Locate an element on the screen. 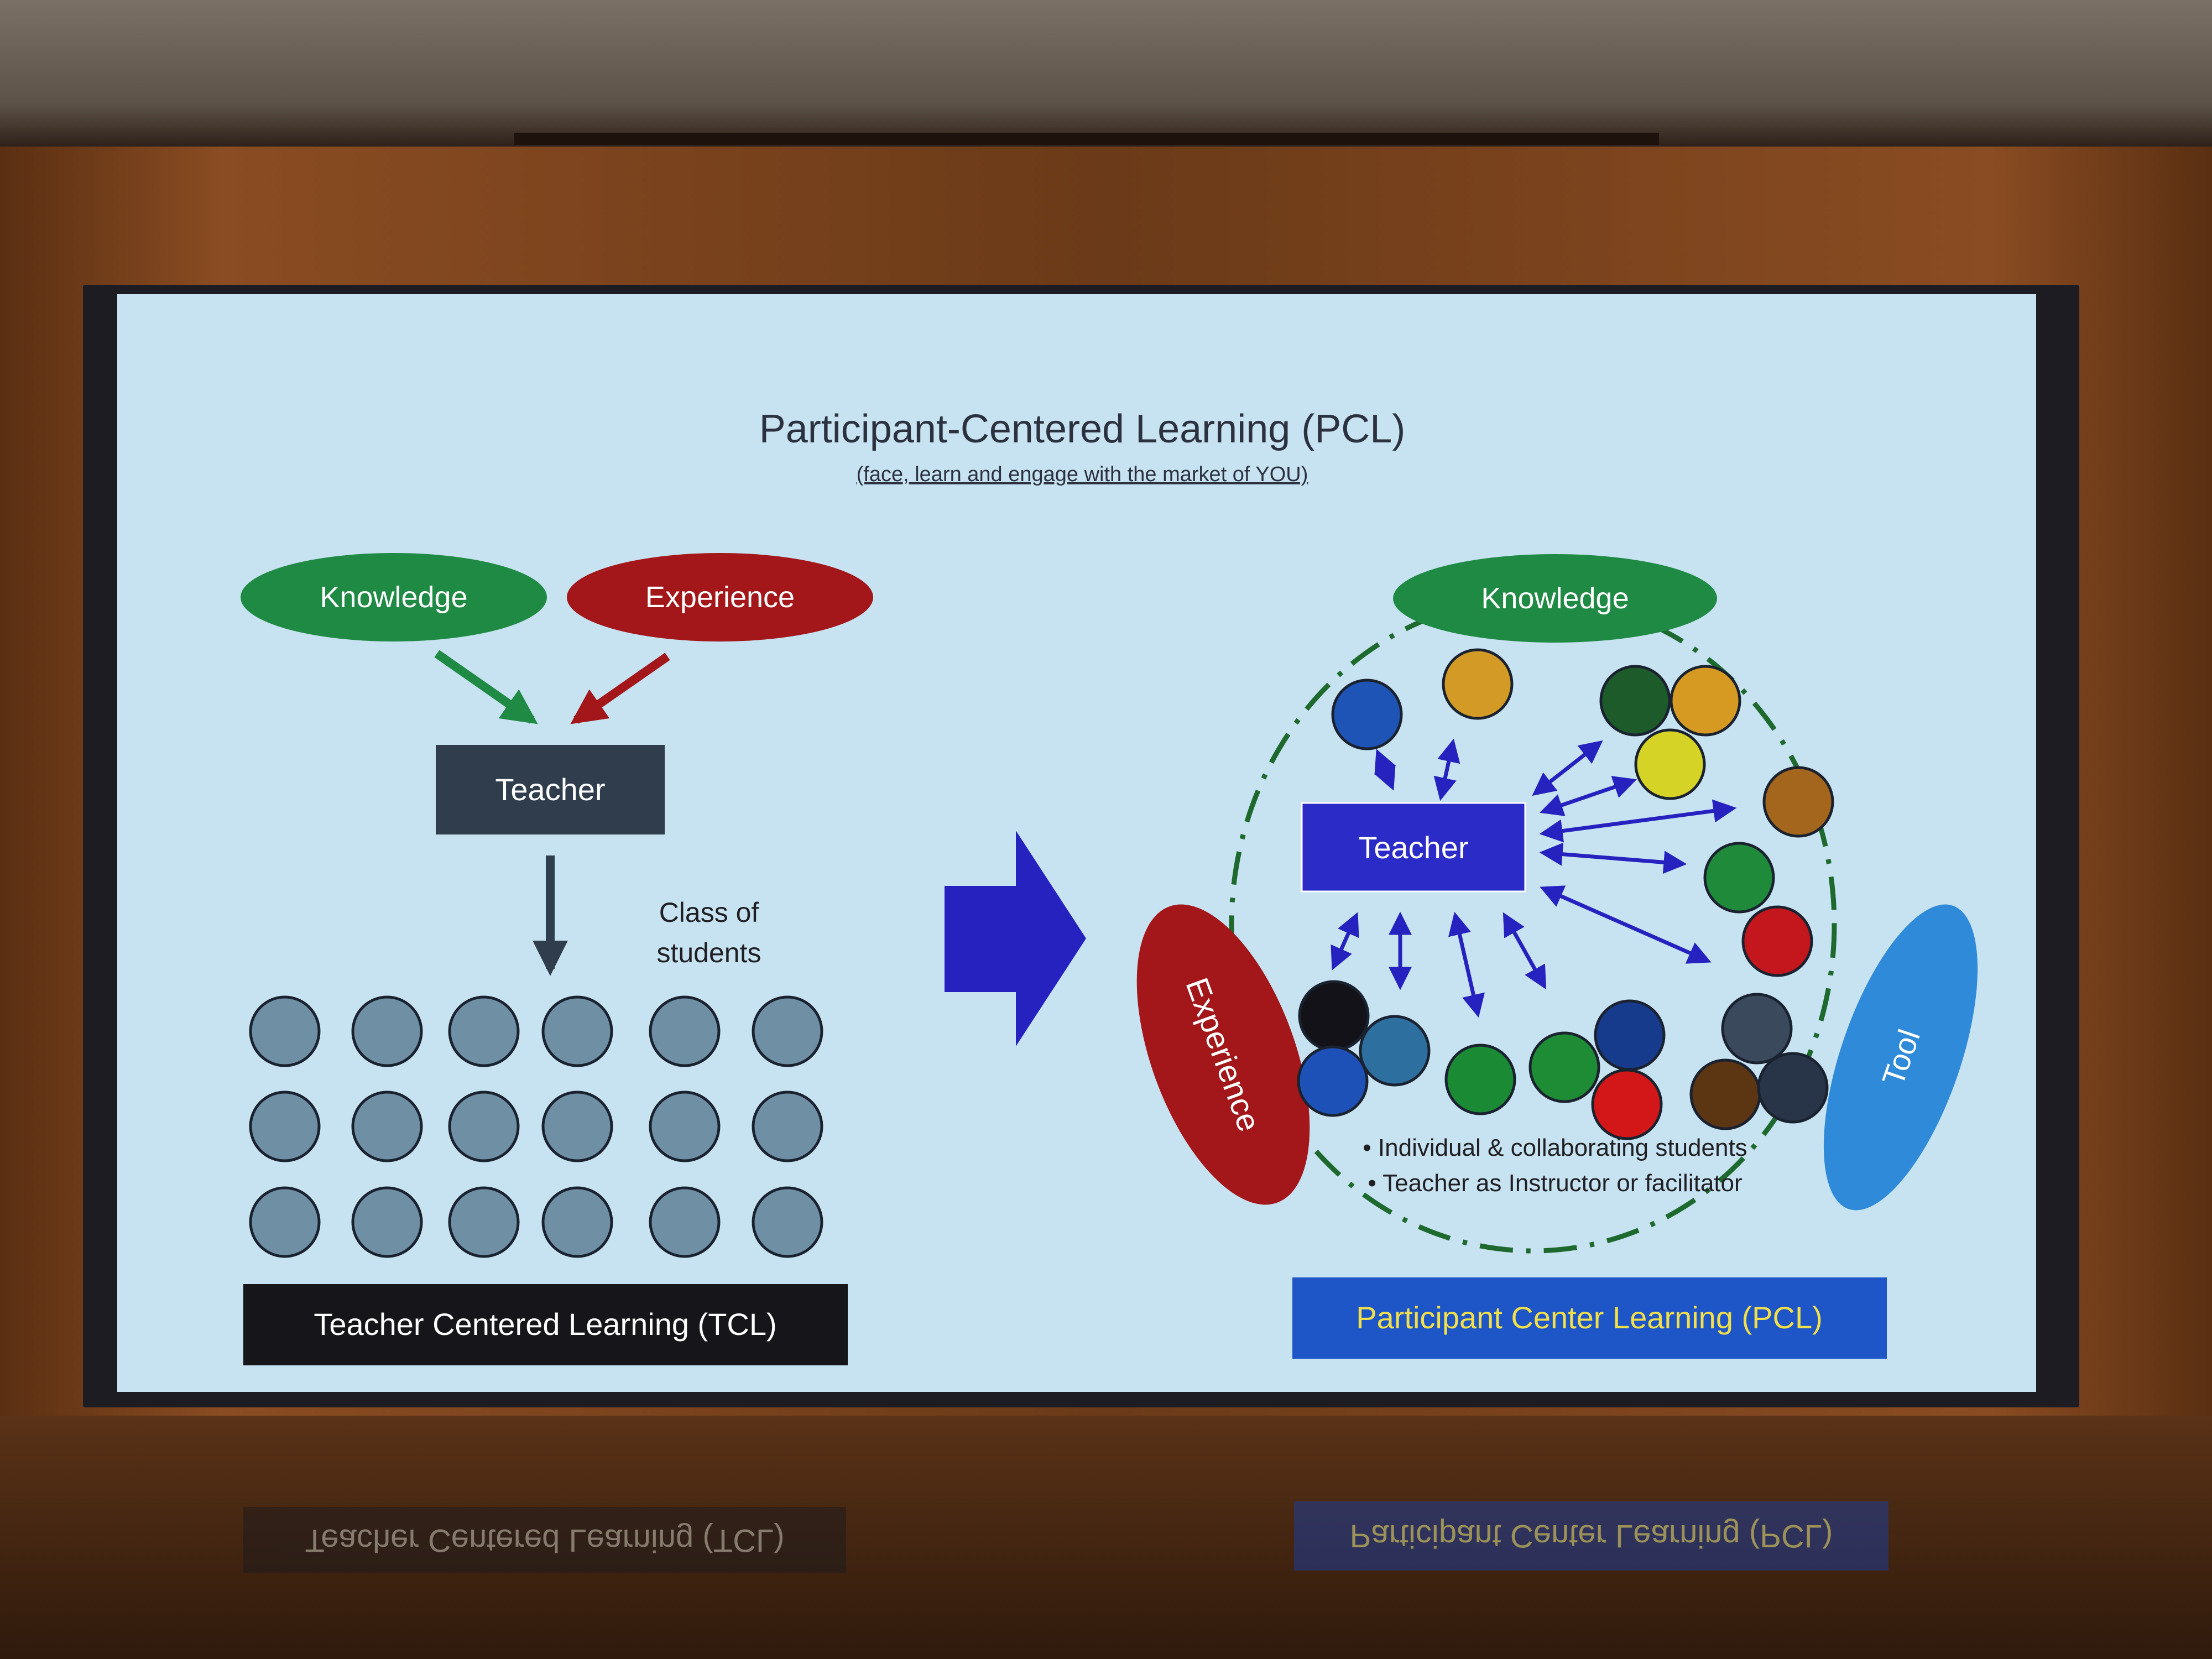  pcl-teacher-label: Teacher is located at coordinates (1413, 848).